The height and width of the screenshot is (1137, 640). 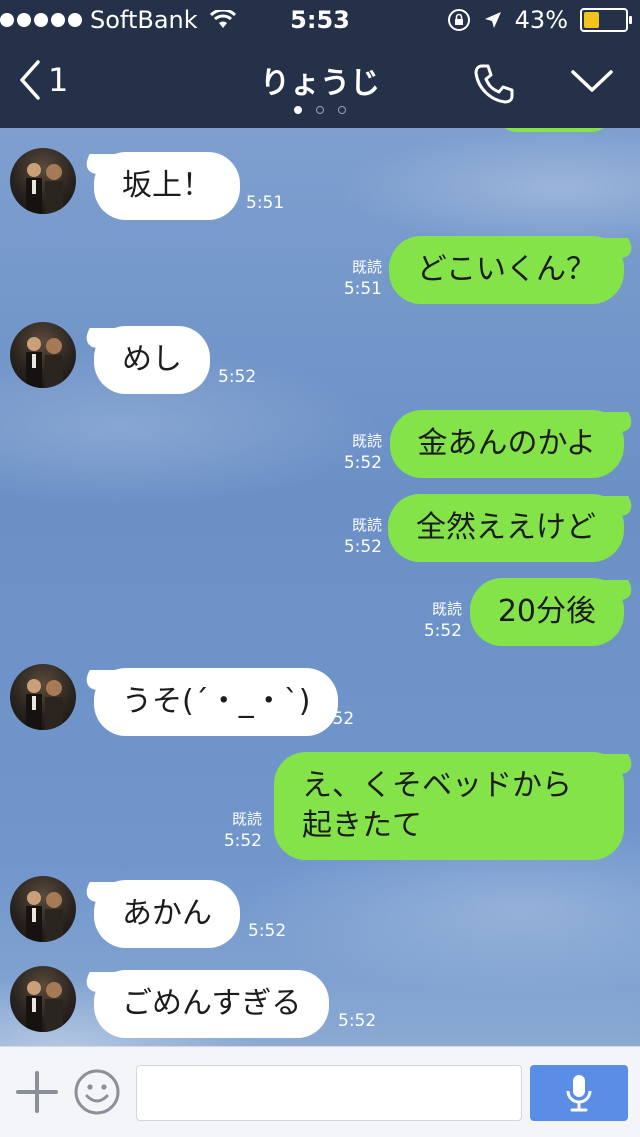 I want to click on plus-icon, so click(x=37, y=1092).